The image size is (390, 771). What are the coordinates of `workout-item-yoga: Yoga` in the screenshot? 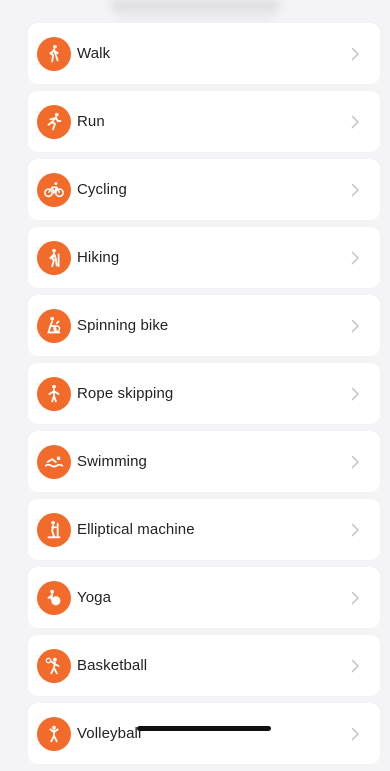 It's located at (204, 597).